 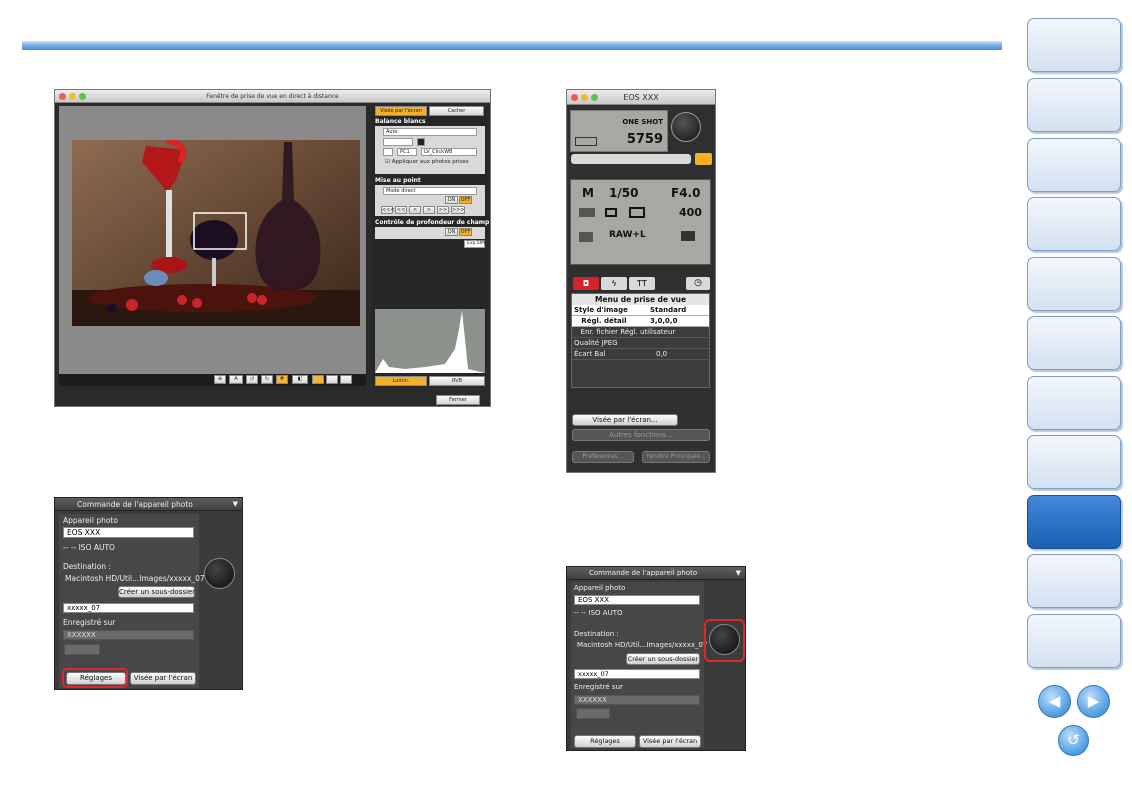 I want to click on tools-tab-icon: ƬƬ, so click(x=642, y=283).